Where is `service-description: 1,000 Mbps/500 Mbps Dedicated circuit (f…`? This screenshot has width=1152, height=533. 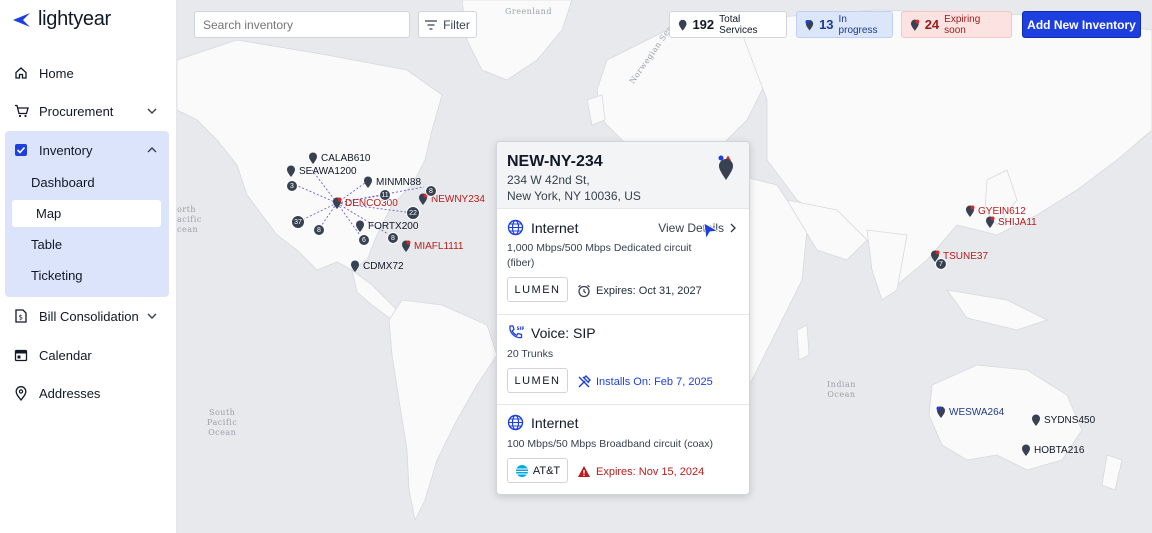 service-description: 1,000 Mbps/500 Mbps Dedicated circuit (f… is located at coordinates (599, 255).